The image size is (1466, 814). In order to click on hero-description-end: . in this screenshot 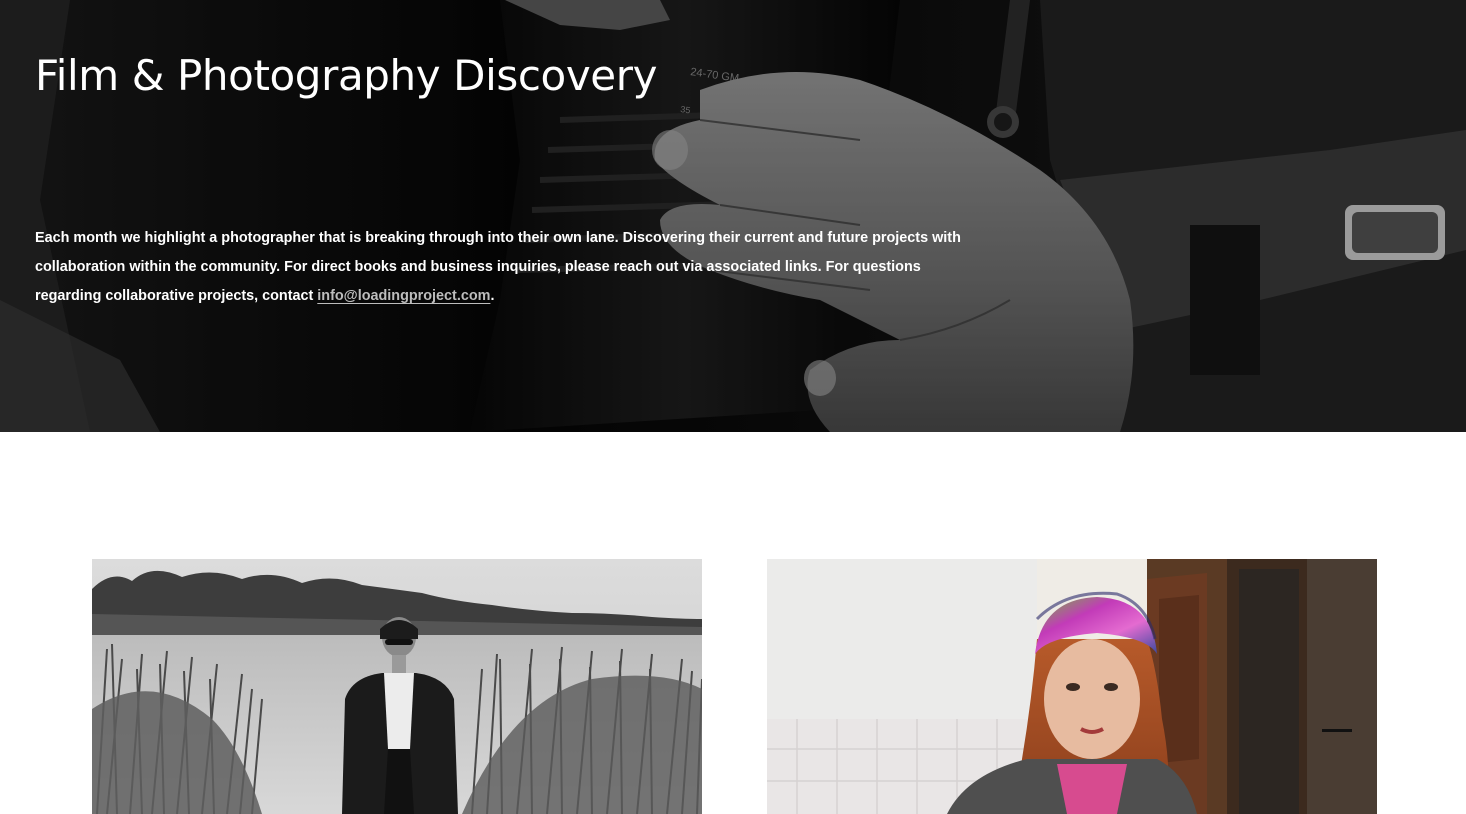, I will do `click(492, 296)`.